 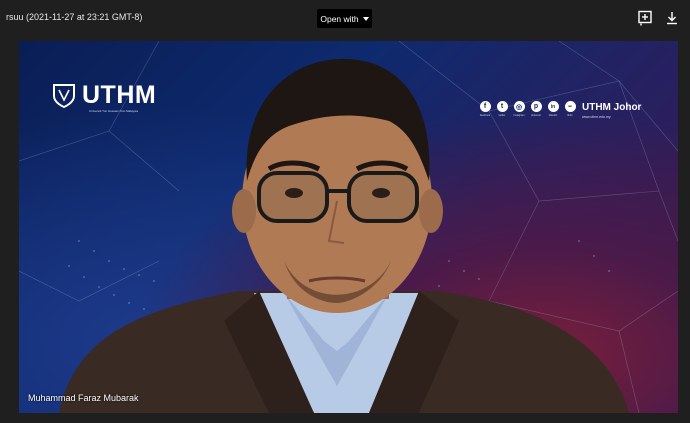 I want to click on open-with-label: Open with, so click(x=339, y=18).